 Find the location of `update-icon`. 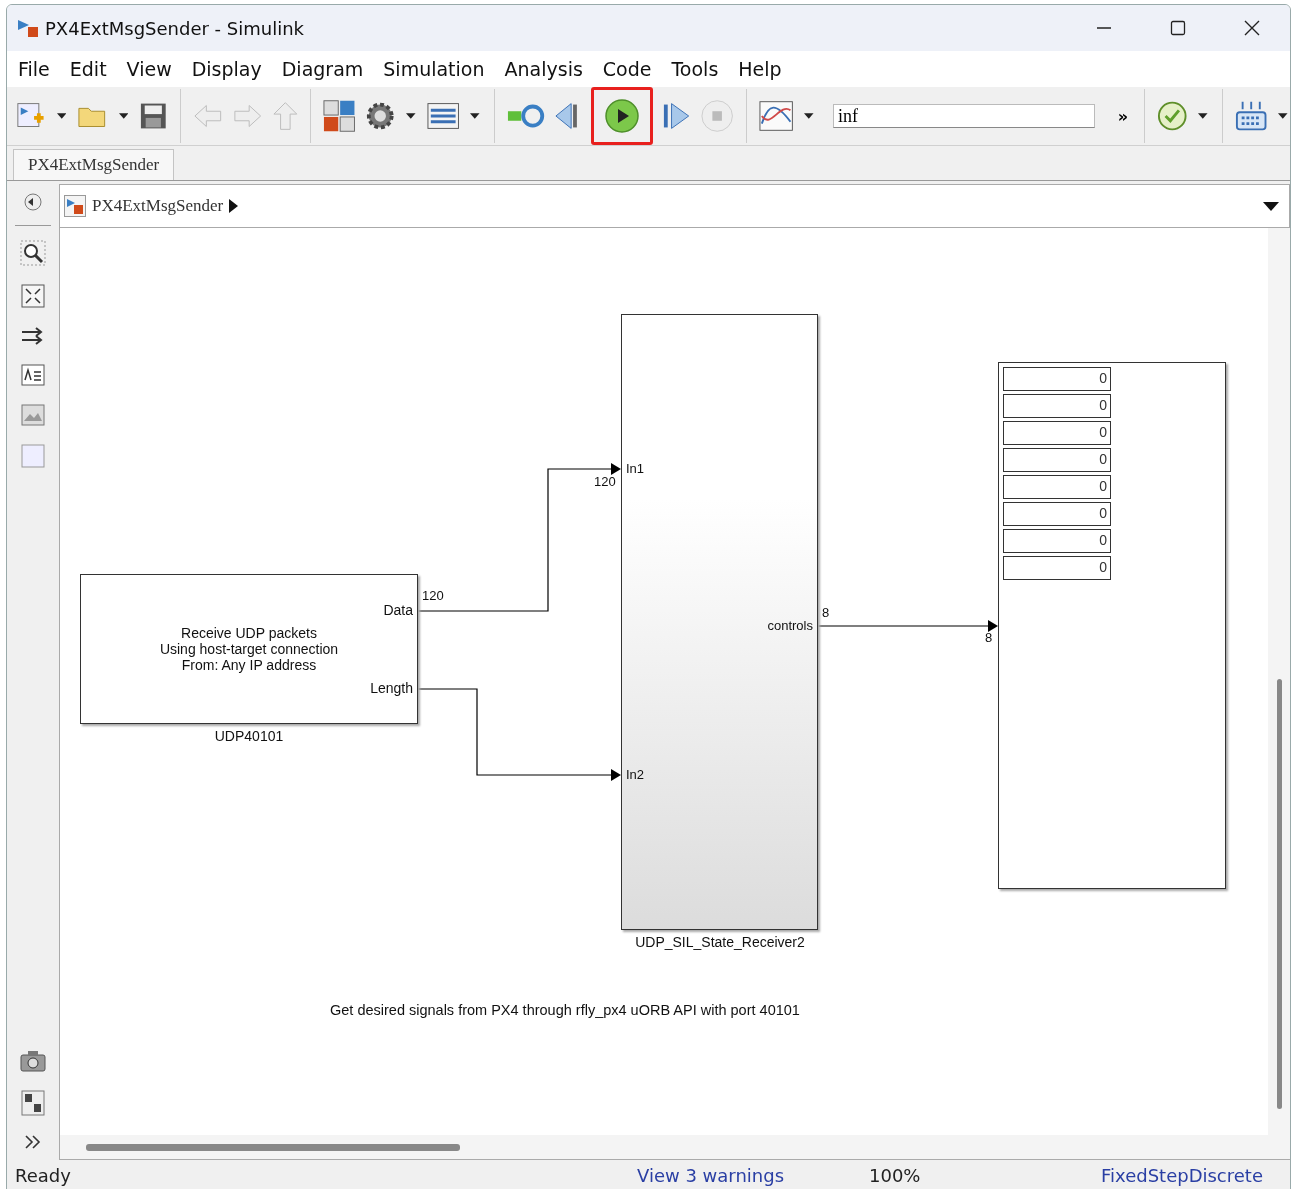

update-icon is located at coordinates (525, 116).